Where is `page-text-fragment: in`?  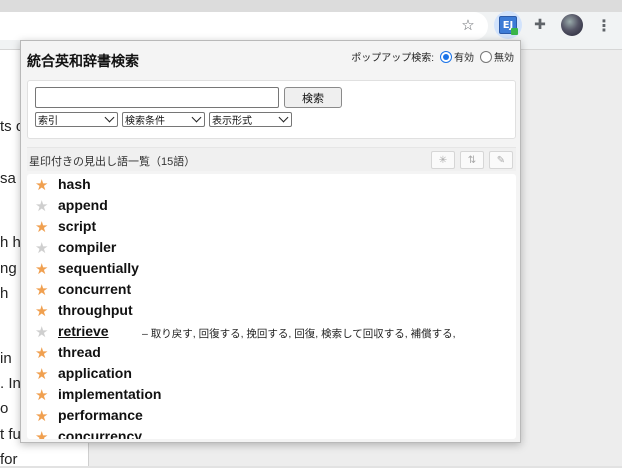
page-text-fragment: in is located at coordinates (6, 358).